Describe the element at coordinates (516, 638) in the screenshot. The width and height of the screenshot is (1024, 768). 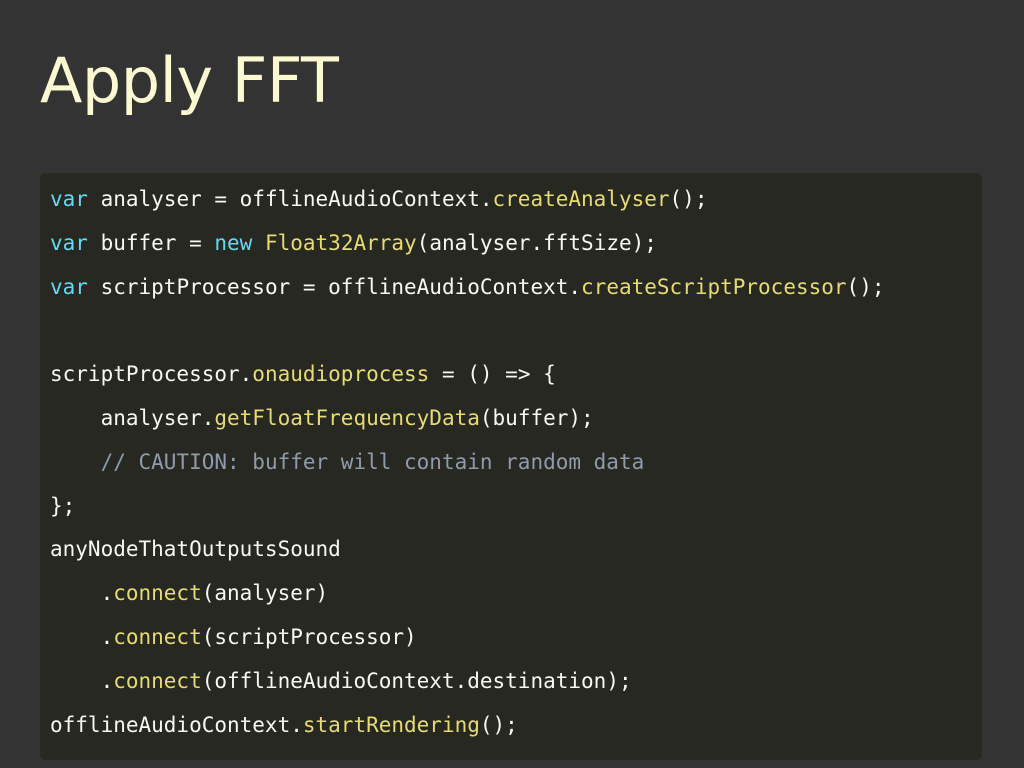
I see `code-line: .connect(scriptProcessor)` at that location.